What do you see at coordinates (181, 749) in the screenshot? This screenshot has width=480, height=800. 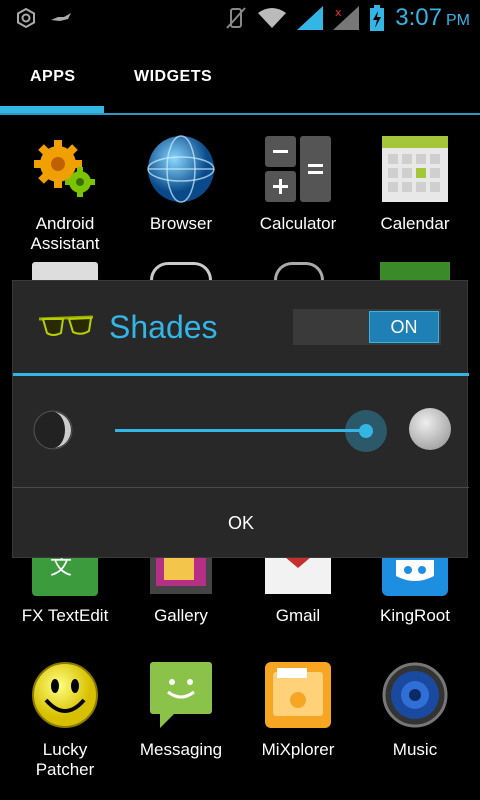 I see `app-label: Messaging` at bounding box center [181, 749].